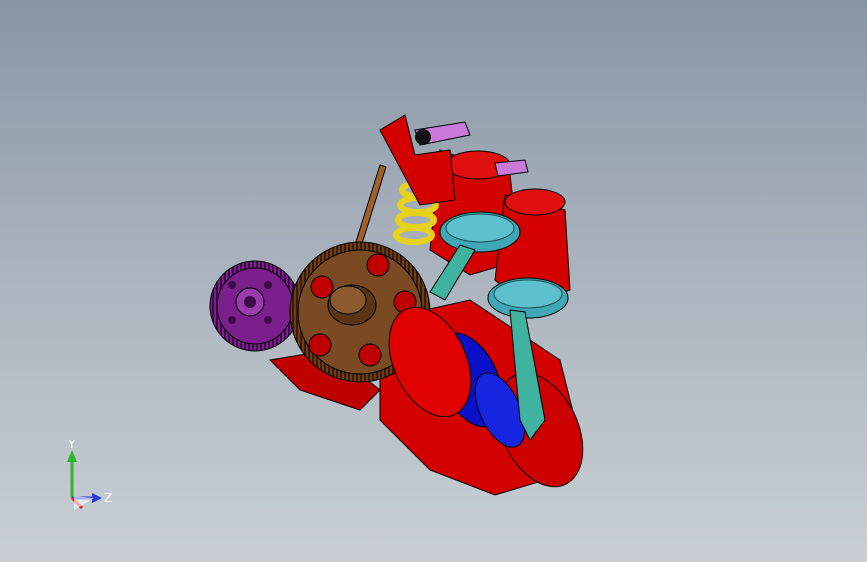  Describe the element at coordinates (370, 207) in the screenshot. I see `pushrod` at that location.